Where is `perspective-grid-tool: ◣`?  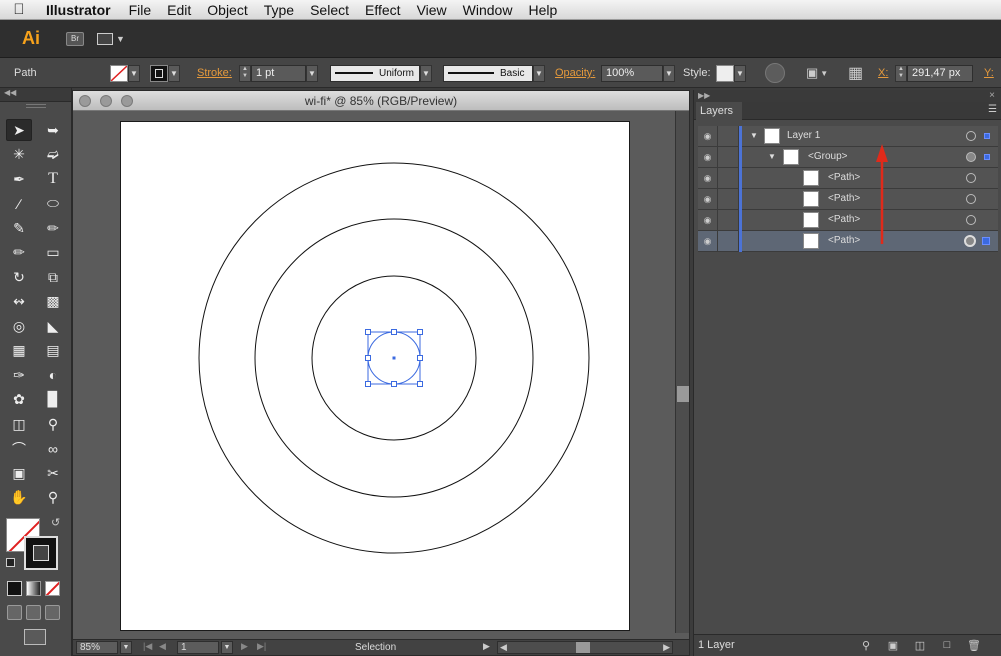 perspective-grid-tool: ◣ is located at coordinates (53, 326).